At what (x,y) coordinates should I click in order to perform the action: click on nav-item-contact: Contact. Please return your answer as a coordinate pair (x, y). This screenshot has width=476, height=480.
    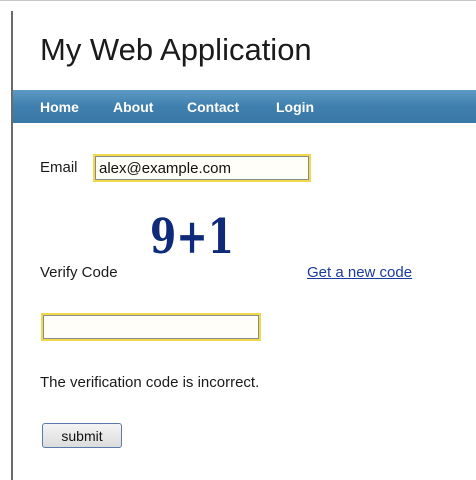
    Looking at the image, I should click on (213, 107).